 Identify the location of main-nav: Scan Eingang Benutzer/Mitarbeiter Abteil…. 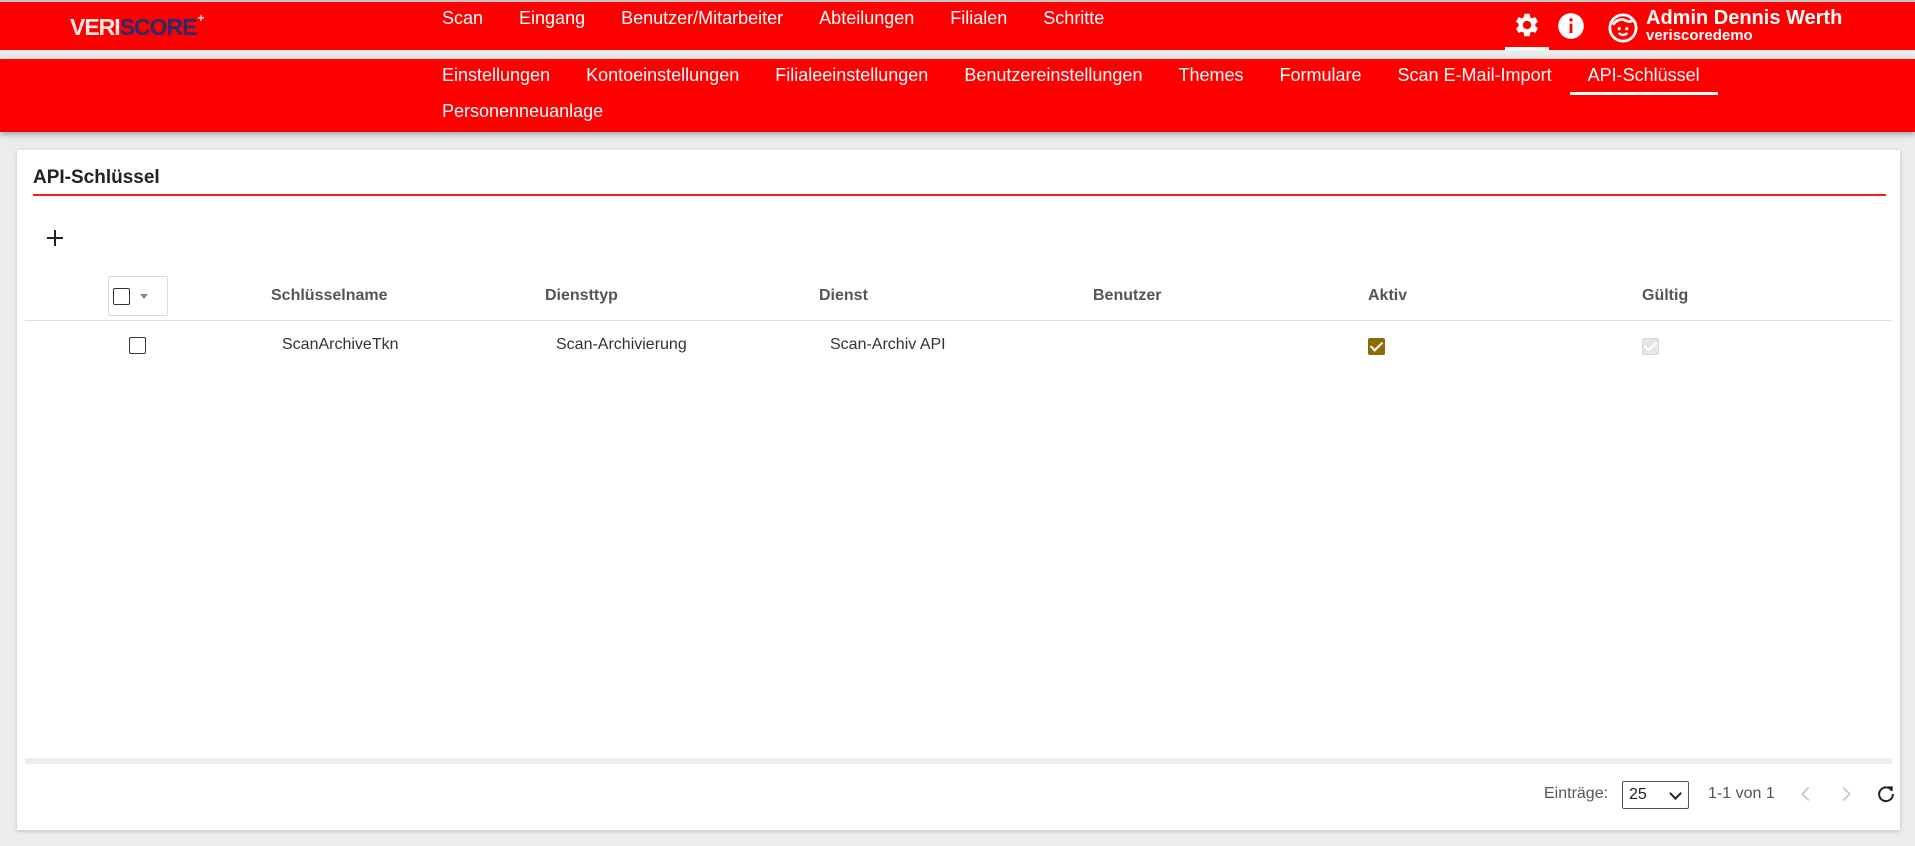
(773, 26).